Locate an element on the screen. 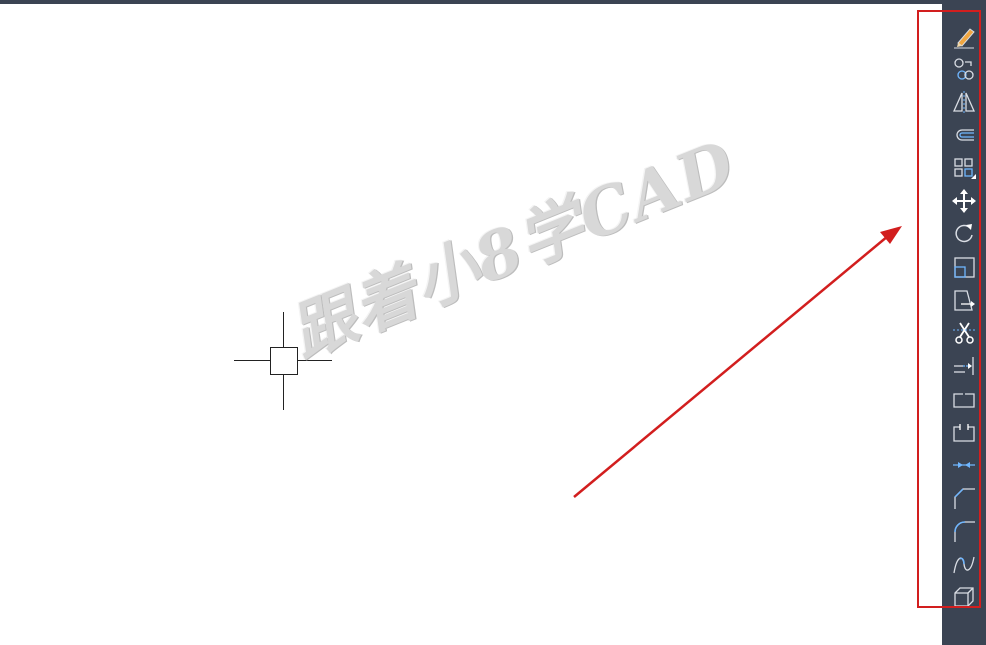 This screenshot has height=645, width=986. offset-tool-button is located at coordinates (964, 135).